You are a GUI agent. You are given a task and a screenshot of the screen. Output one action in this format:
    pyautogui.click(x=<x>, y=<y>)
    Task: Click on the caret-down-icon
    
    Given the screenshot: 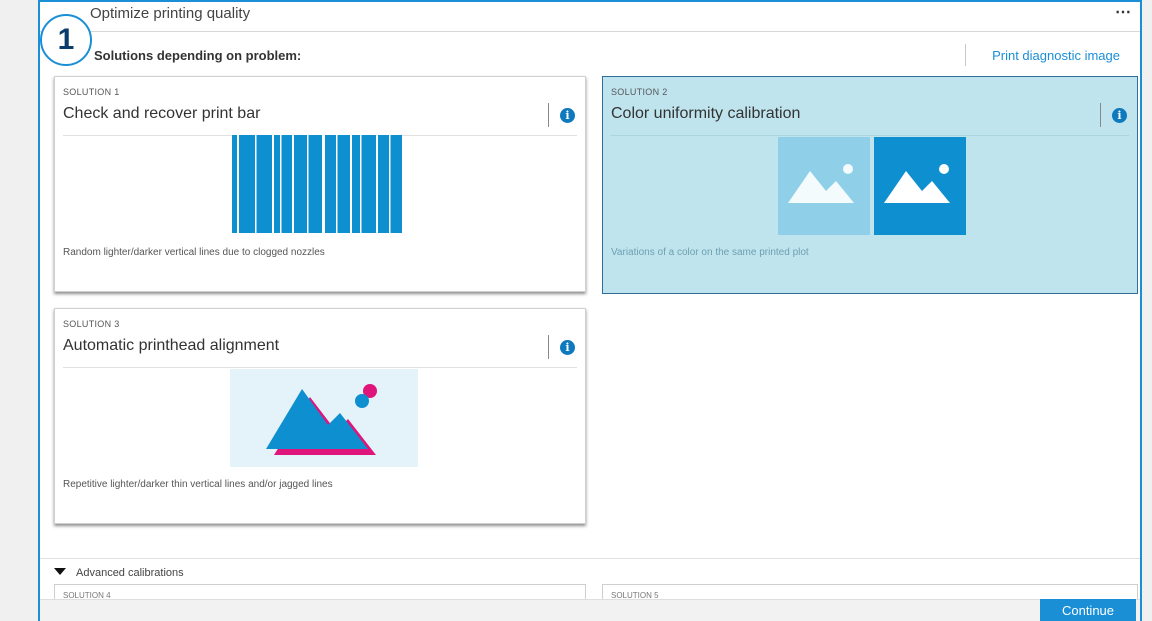 What is the action you would take?
    pyautogui.click(x=60, y=571)
    